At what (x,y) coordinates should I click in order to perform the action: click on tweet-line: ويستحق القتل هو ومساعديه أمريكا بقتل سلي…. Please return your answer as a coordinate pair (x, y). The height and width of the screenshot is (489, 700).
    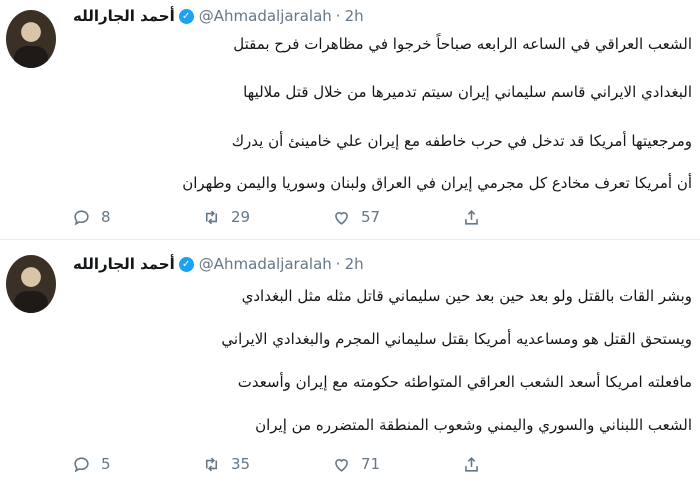
    Looking at the image, I should click on (456, 339).